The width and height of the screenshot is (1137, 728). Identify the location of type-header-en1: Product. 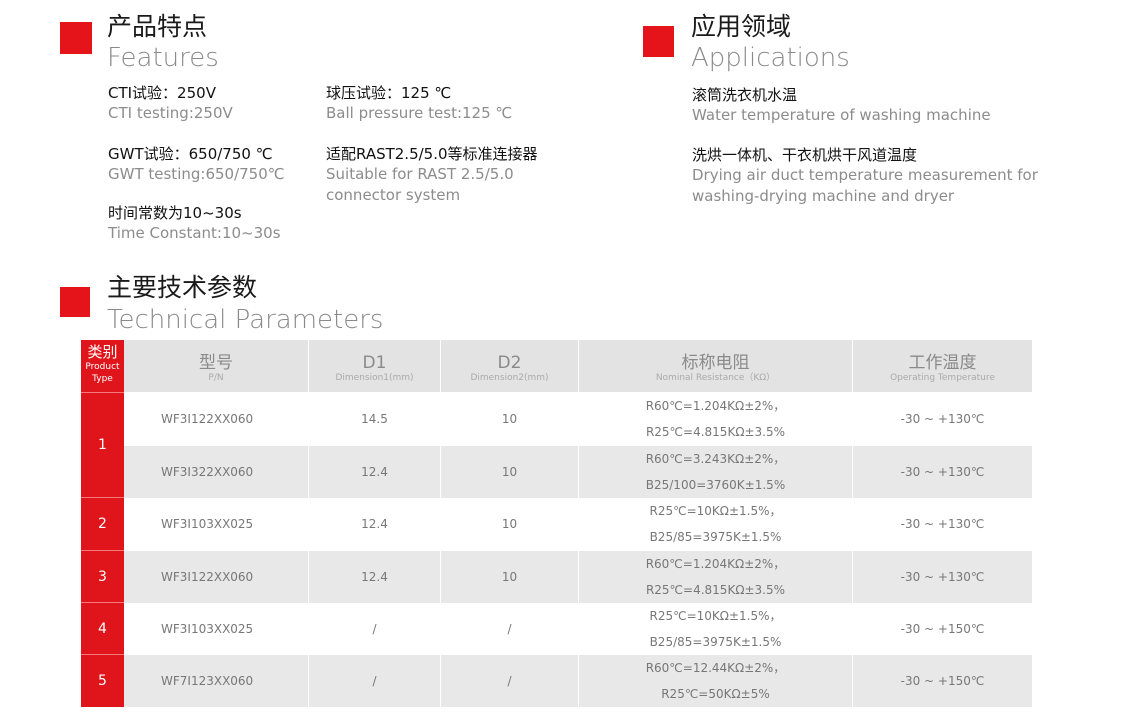
(102, 367).